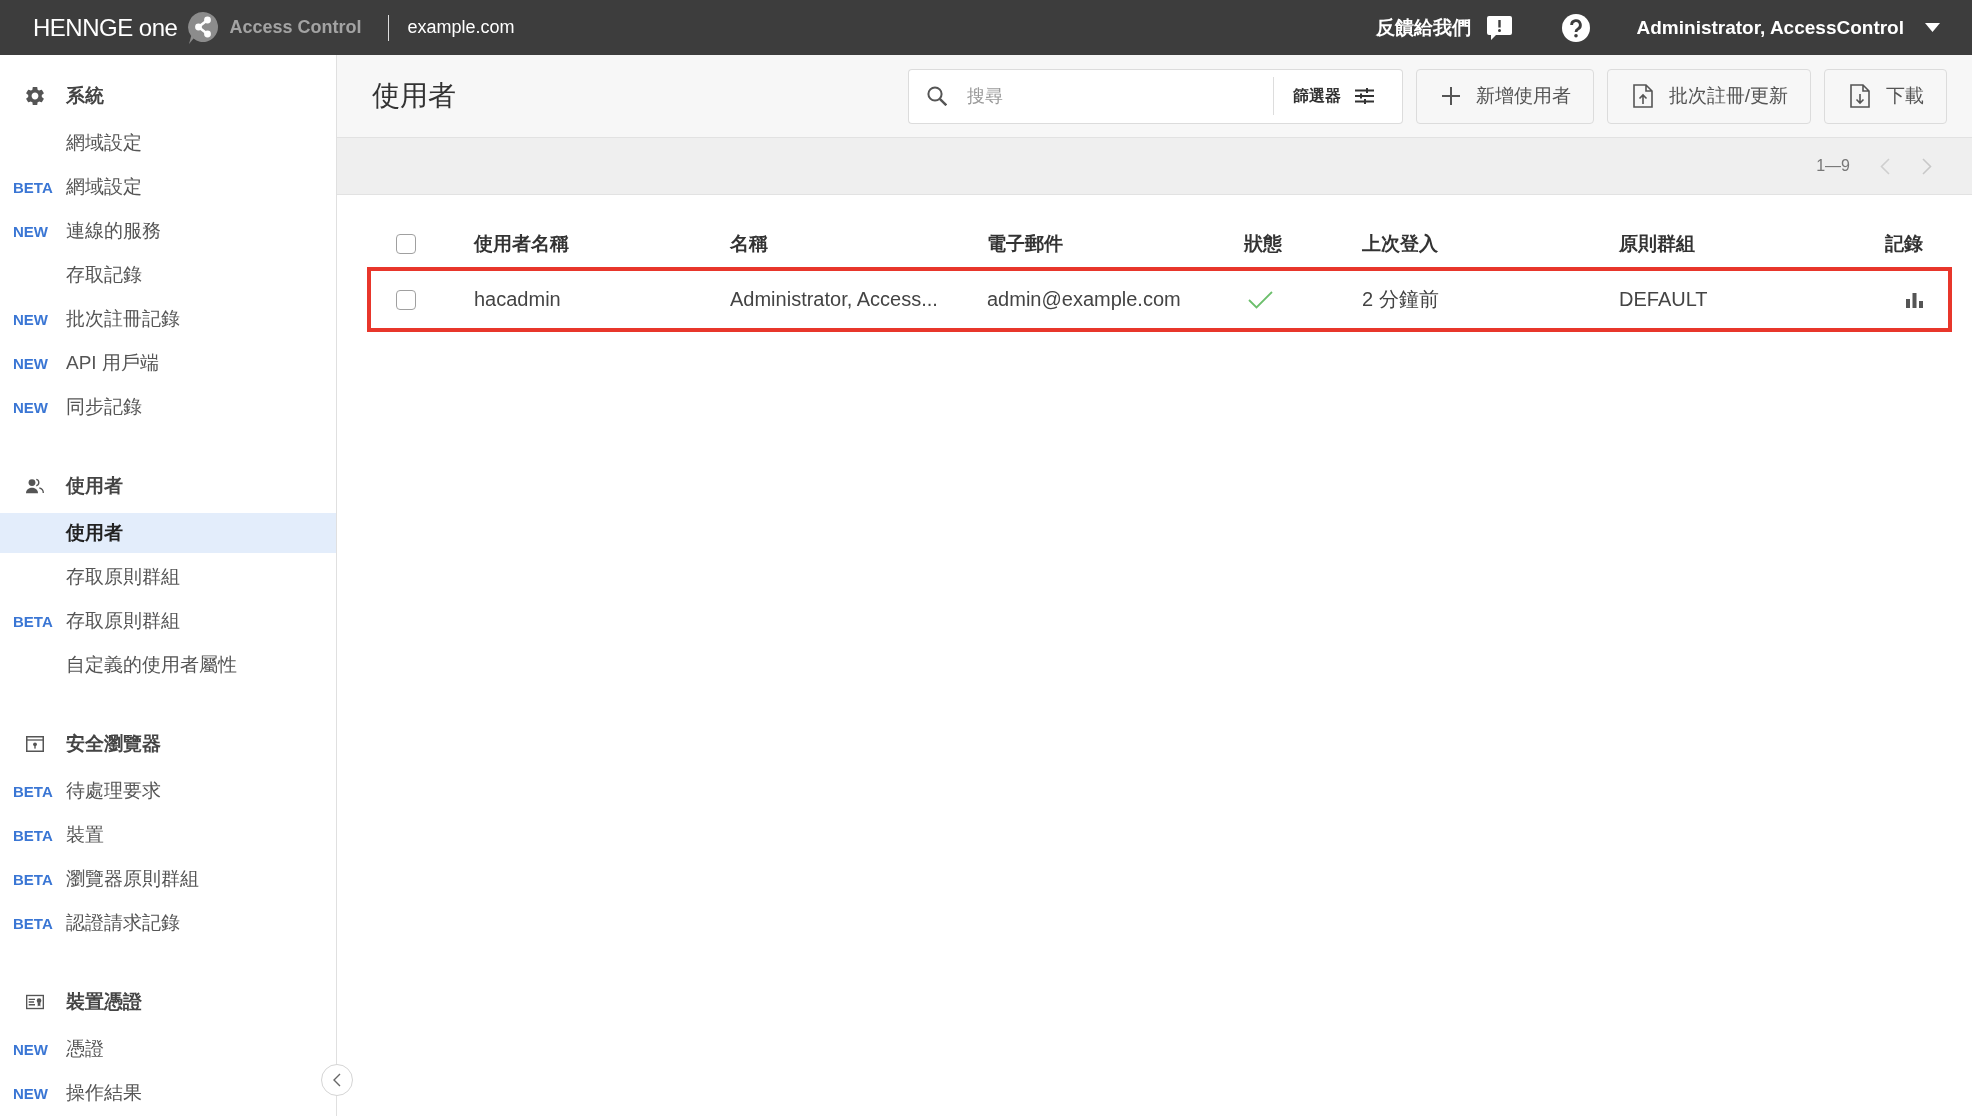  I want to click on table-cell: admin@example.com, so click(1084, 299).